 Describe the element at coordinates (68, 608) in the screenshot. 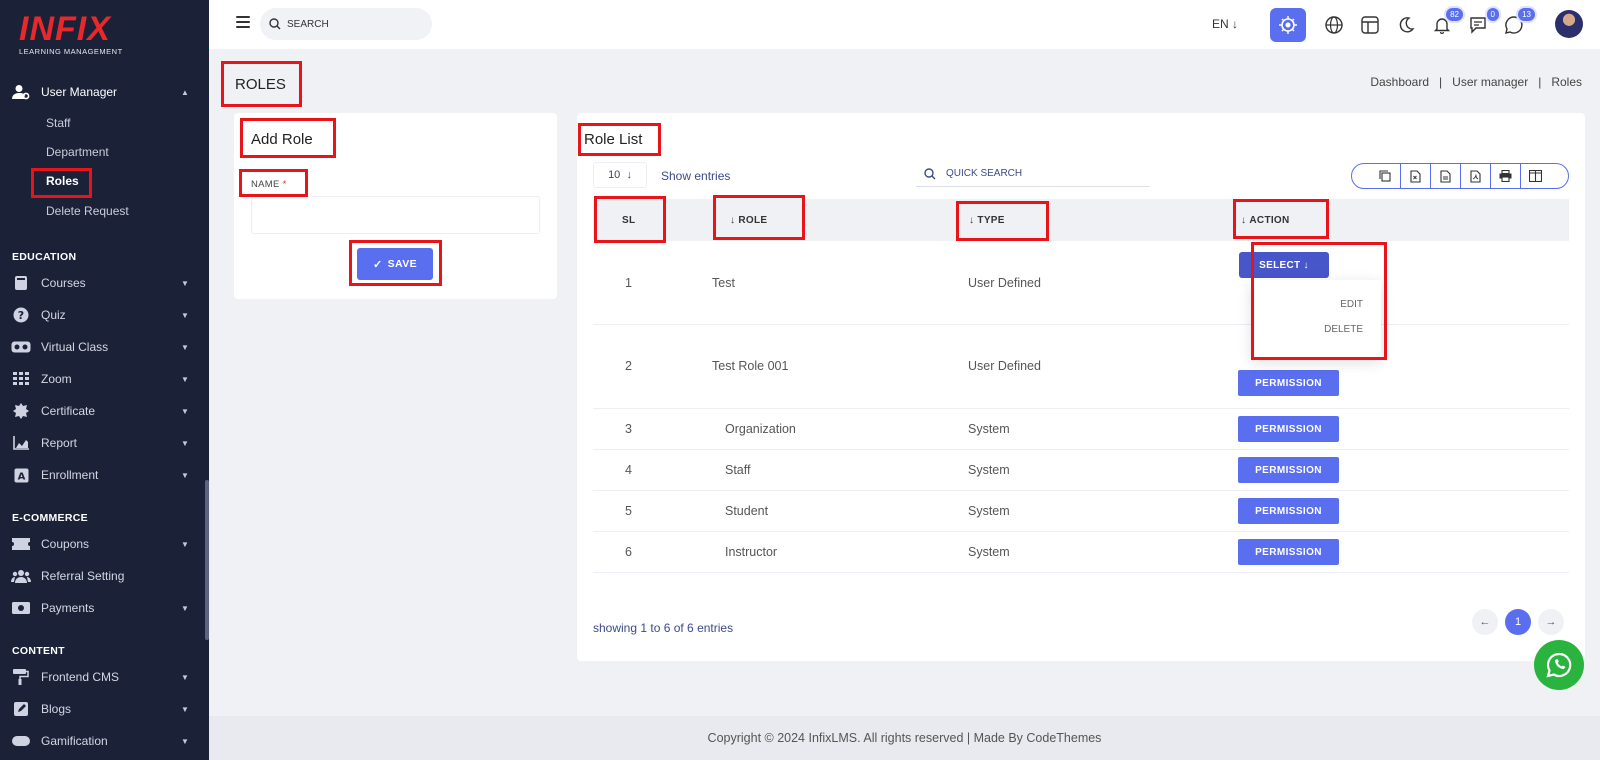

I see `sidebar-item-label: Payments` at that location.